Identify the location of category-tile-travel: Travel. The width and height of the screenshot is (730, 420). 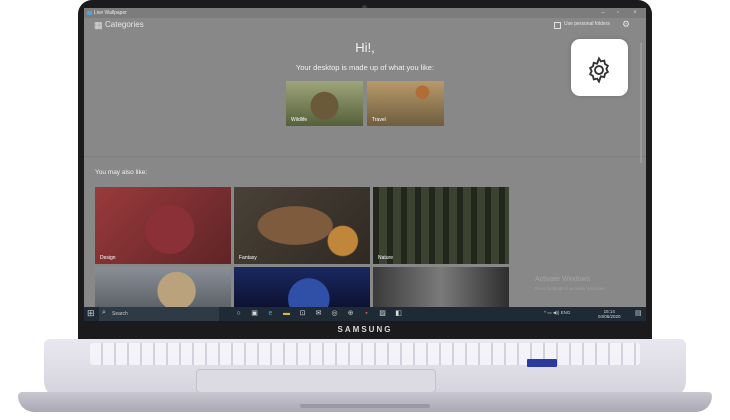
(405, 103).